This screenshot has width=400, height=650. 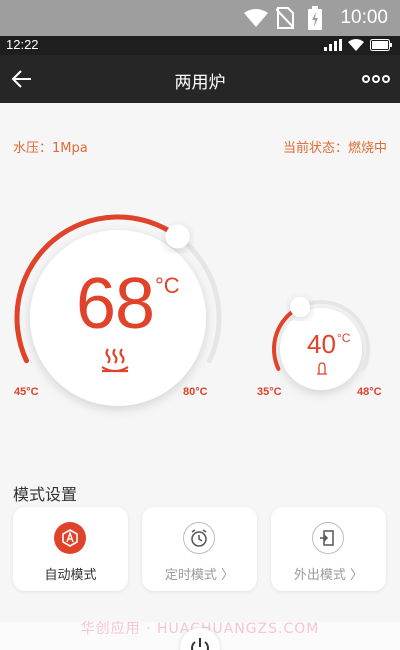 What do you see at coordinates (115, 360) in the screenshot?
I see `heating-icon` at bounding box center [115, 360].